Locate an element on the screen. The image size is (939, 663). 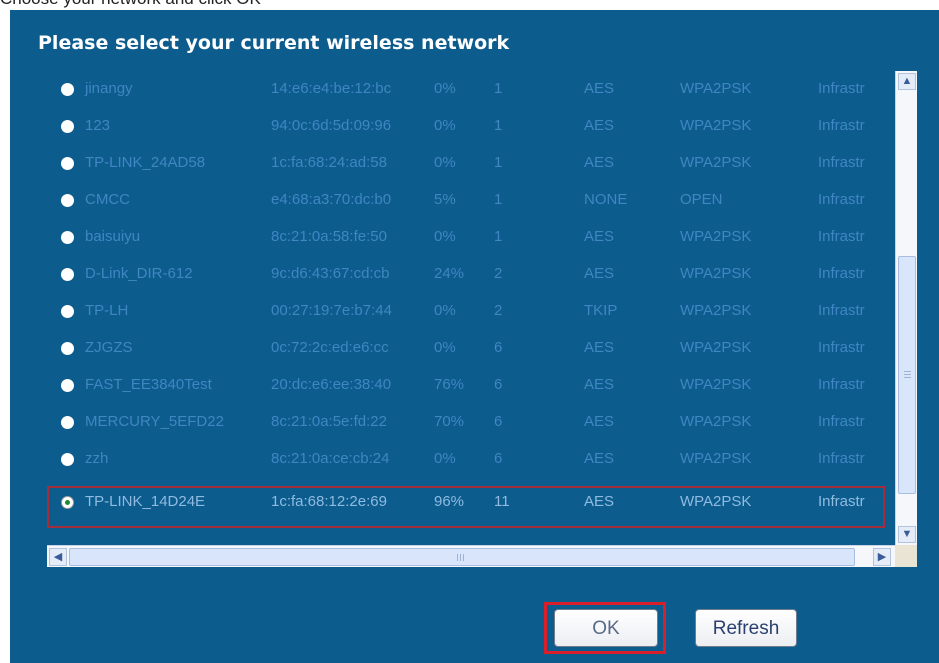
network-mac: 8c:21:0a:ce:cb:24 is located at coordinates (330, 458).